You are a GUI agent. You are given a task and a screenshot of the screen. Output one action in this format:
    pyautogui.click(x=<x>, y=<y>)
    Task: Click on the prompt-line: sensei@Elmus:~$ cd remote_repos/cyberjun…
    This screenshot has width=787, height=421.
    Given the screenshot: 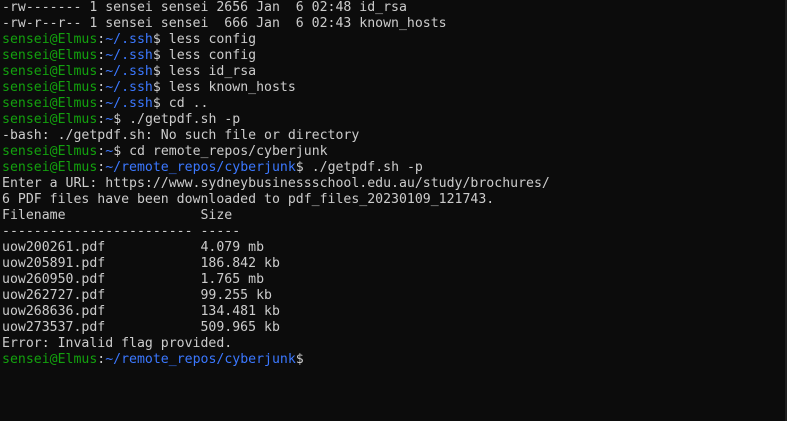 What is the action you would take?
    pyautogui.click(x=394, y=152)
    